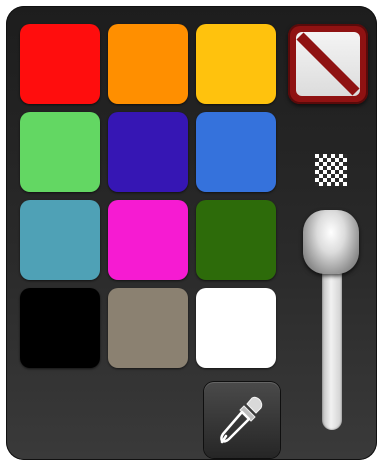  Describe the element at coordinates (236, 152) in the screenshot. I see `color-swatch-blue` at that location.